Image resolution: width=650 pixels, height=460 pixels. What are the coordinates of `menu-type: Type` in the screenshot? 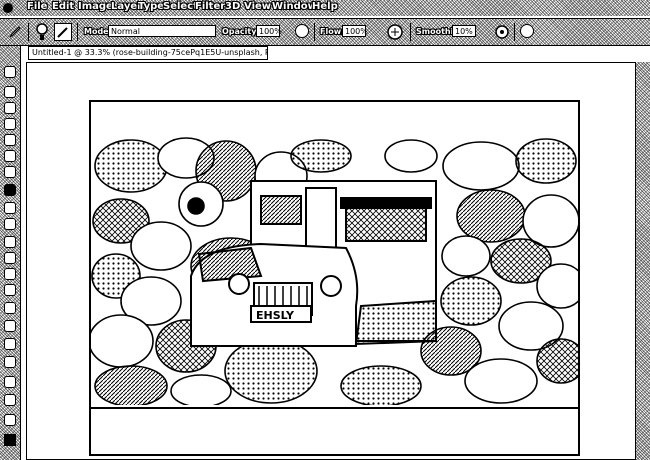 It's located at (151, 7).